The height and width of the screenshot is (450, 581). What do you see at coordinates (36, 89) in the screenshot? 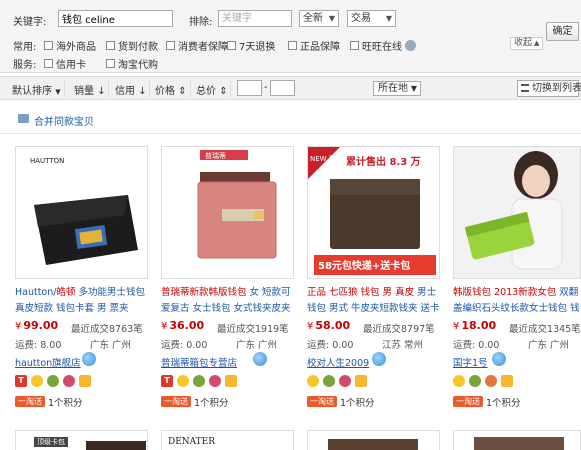
I see `sort-default: 默认排序 ▼` at bounding box center [36, 89].